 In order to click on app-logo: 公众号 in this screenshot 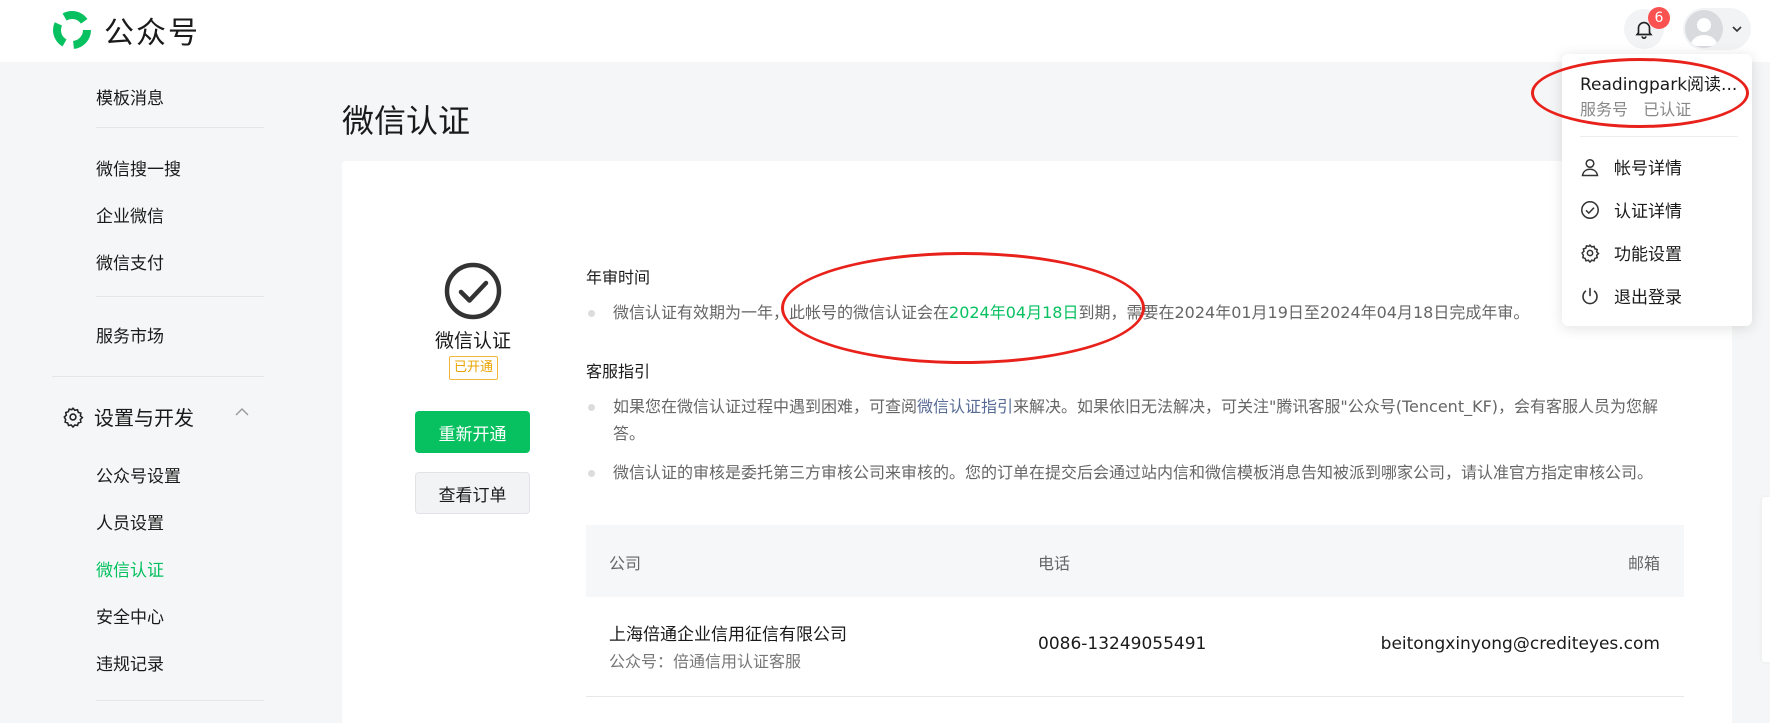, I will do `click(126, 30)`.